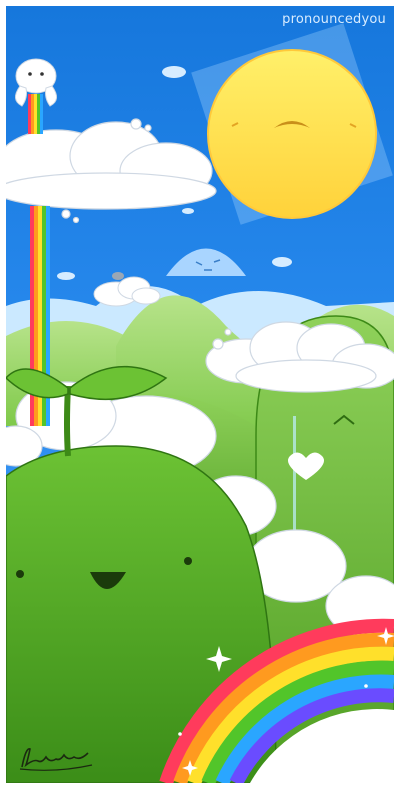 The height and width of the screenshot is (789, 400). Describe the element at coordinates (334, 19) in the screenshot. I see `watermark-text: pronouncedyou` at that location.